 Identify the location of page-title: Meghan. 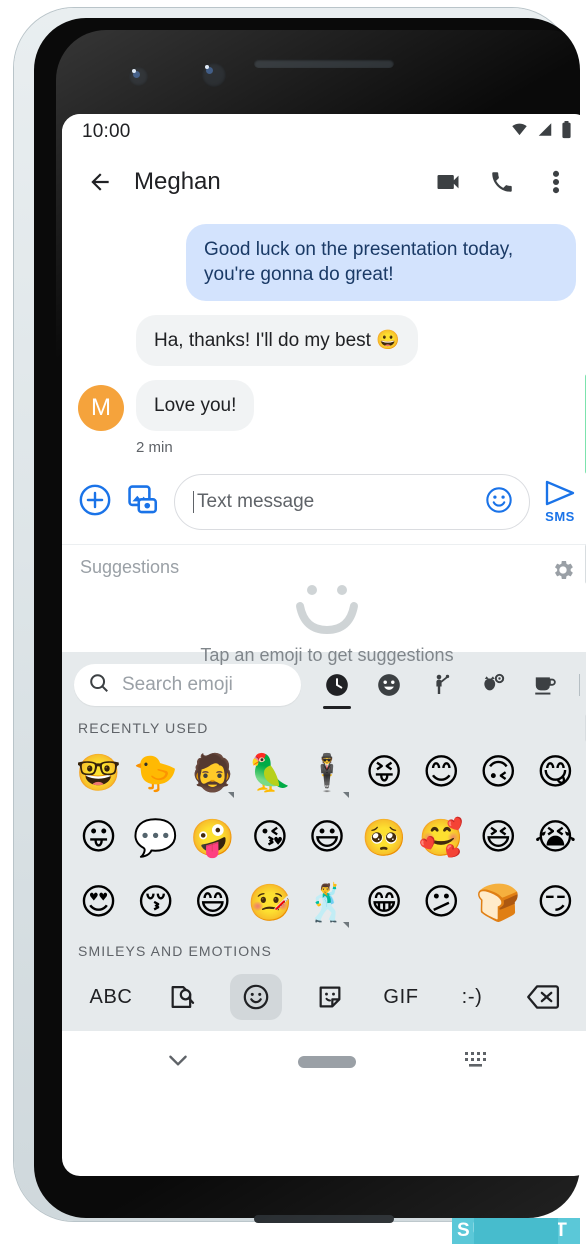
(177, 181).